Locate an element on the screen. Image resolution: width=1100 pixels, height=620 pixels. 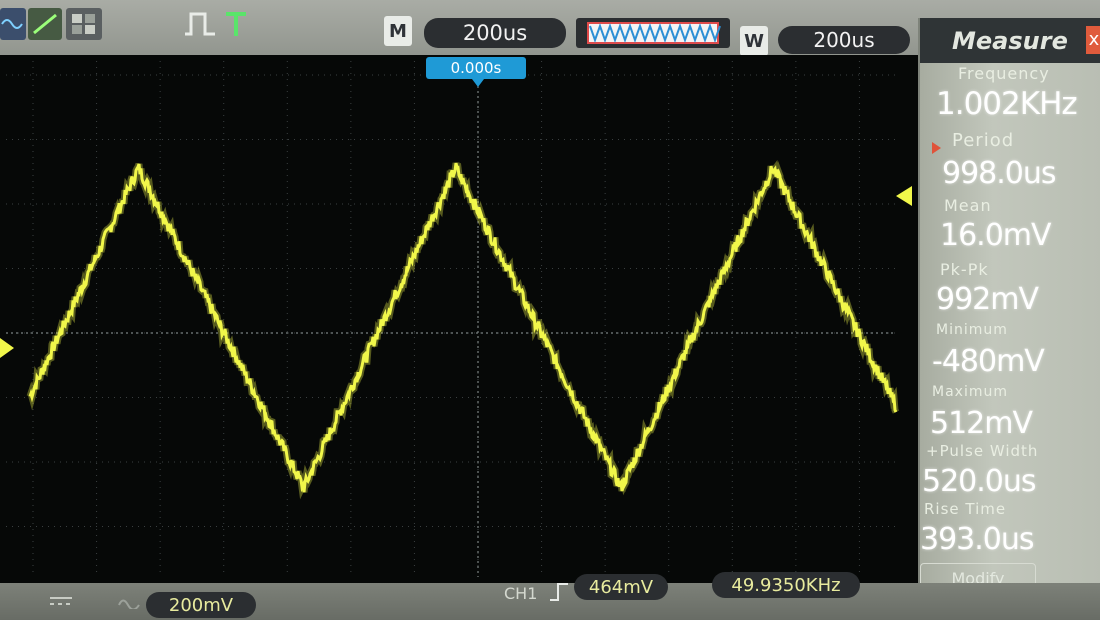
trigger-level-value: 464mV is located at coordinates (621, 587).